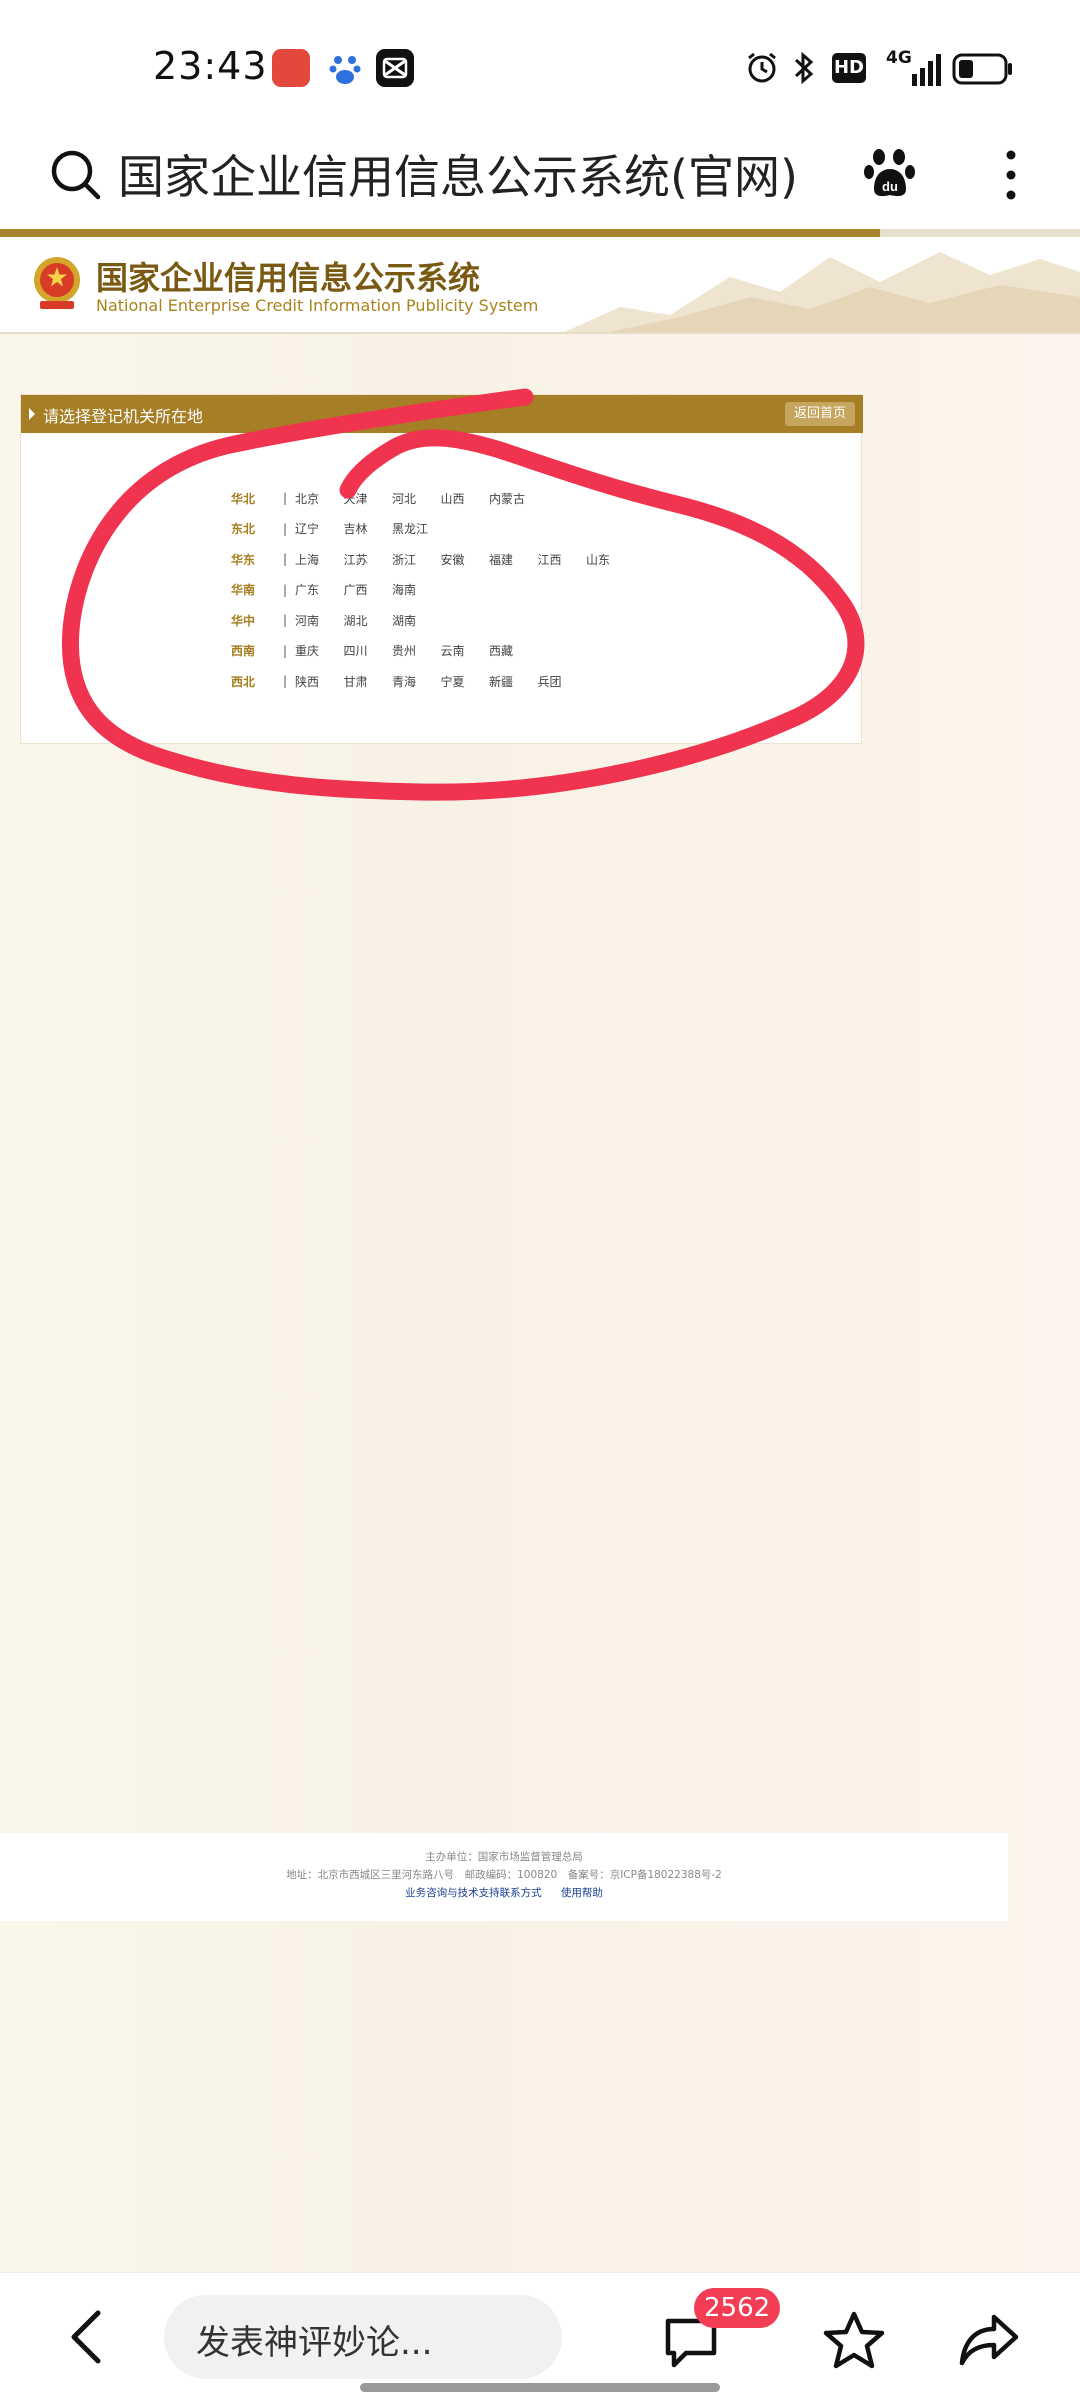 The image size is (1080, 2400). What do you see at coordinates (291, 68) in the screenshot?
I see `app-notification-icon` at bounding box center [291, 68].